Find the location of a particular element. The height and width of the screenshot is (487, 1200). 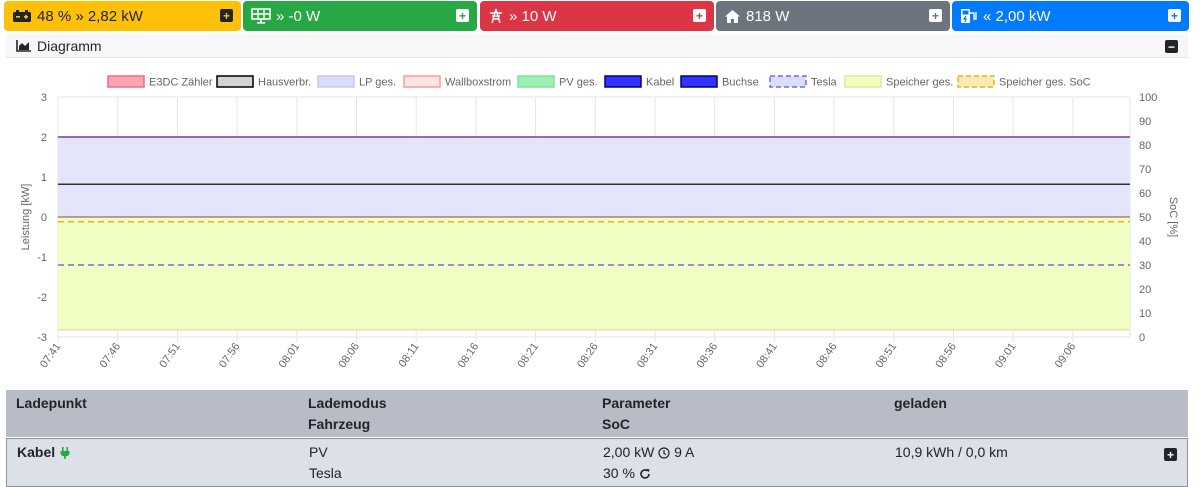

y-left-tick: -1 is located at coordinates (42, 258).